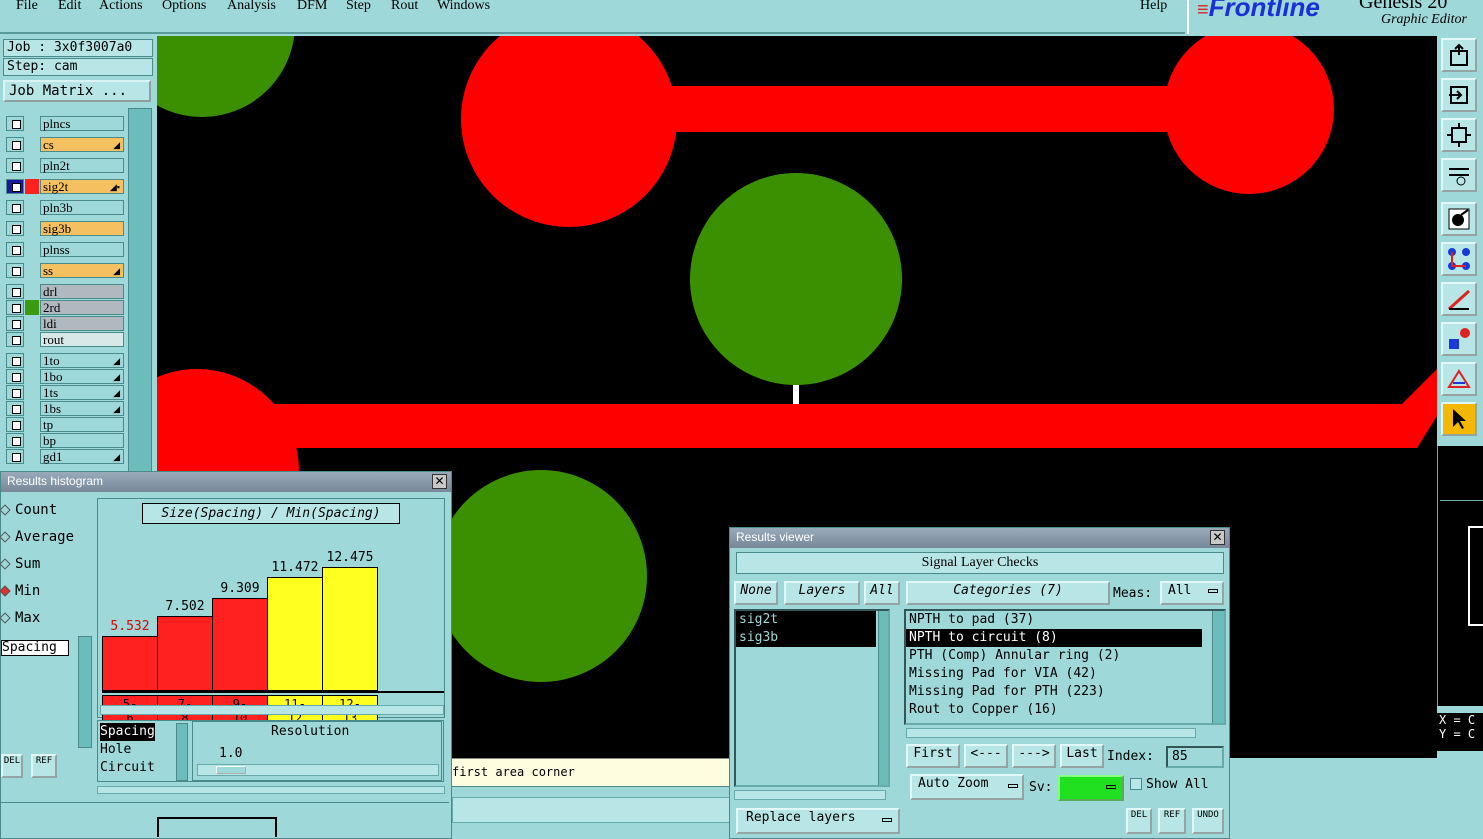 The image size is (1483, 839). What do you see at coordinates (44, 766) in the screenshot?
I see `hist-ref-button: REF` at bounding box center [44, 766].